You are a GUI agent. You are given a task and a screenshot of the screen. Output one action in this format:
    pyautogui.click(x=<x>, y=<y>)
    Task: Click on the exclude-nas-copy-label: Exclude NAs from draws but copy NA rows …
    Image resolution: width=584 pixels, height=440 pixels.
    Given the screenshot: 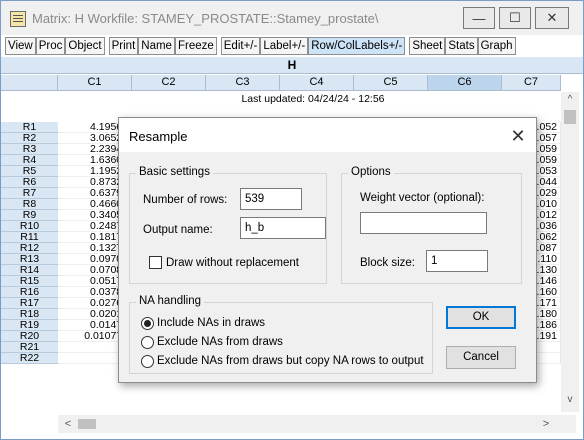 What is the action you would take?
    pyautogui.click(x=290, y=361)
    